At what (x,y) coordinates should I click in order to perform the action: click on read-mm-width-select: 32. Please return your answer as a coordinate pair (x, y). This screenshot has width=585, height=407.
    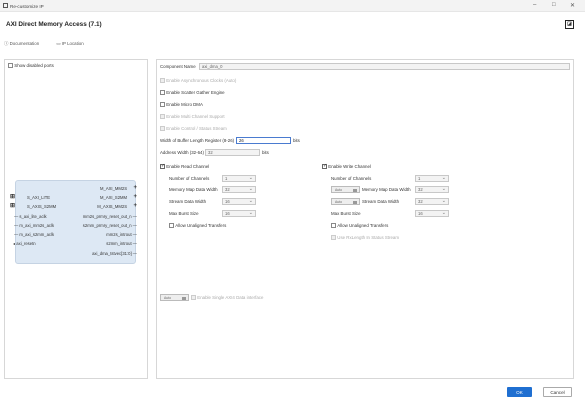
    Looking at the image, I should click on (239, 189).